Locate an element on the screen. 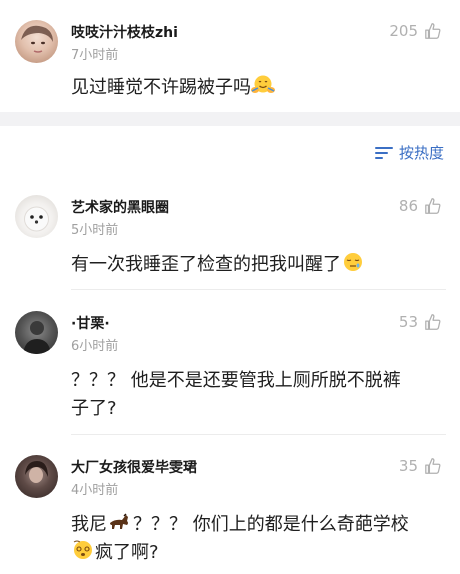  sort-label: 按热度 is located at coordinates (421, 153).